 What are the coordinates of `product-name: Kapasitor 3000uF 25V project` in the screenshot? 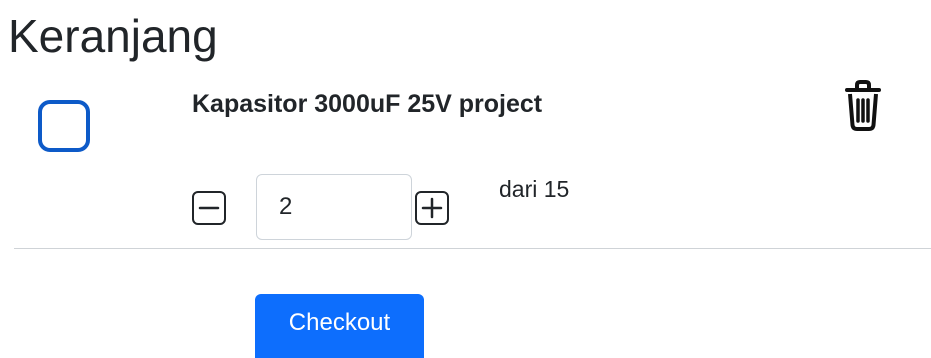 It's located at (367, 104).